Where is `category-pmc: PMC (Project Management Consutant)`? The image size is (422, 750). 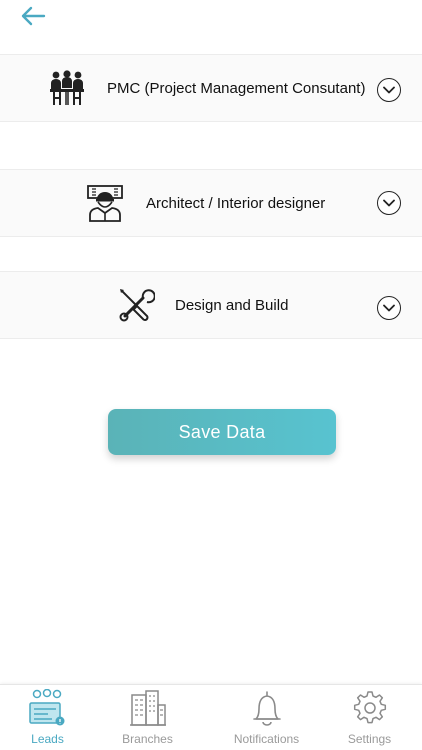 category-pmc: PMC (Project Management Consutant) is located at coordinates (211, 88).